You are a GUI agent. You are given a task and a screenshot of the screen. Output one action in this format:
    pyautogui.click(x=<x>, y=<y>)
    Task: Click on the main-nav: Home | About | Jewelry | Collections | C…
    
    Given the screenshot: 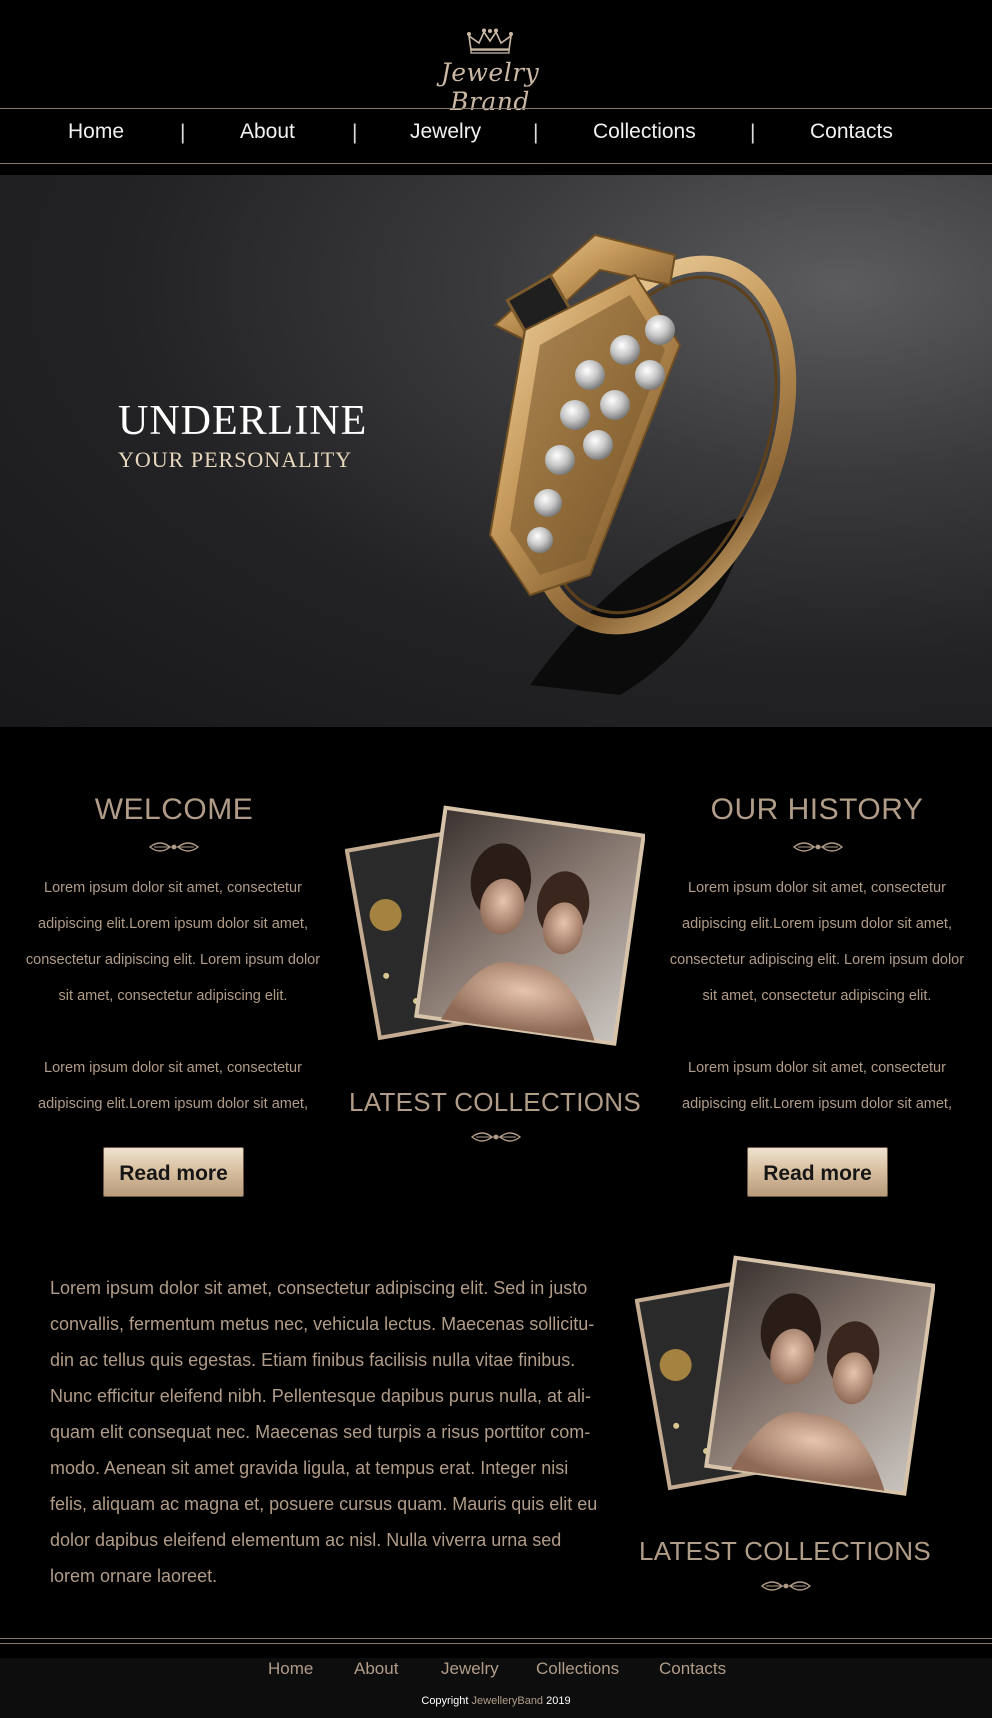 What is the action you would take?
    pyautogui.click(x=496, y=136)
    